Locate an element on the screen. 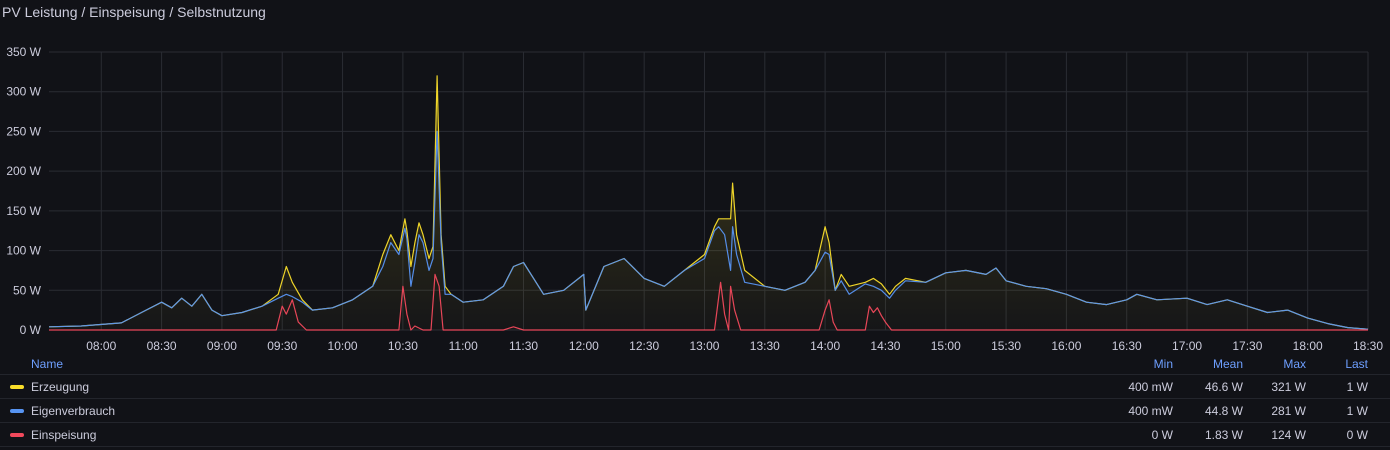  legend-name: Eigenverbrauch is located at coordinates (73, 411).